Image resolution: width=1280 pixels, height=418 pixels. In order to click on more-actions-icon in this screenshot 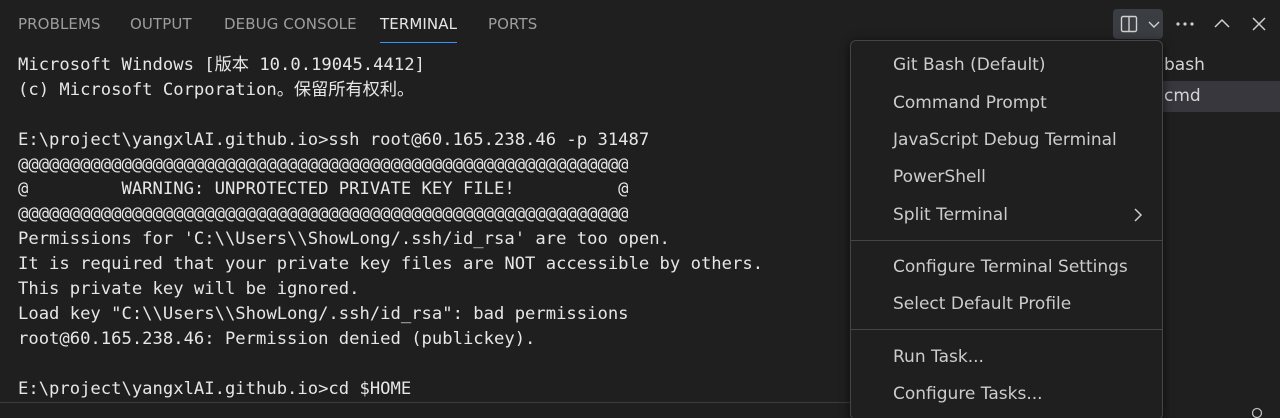, I will do `click(1185, 24)`.